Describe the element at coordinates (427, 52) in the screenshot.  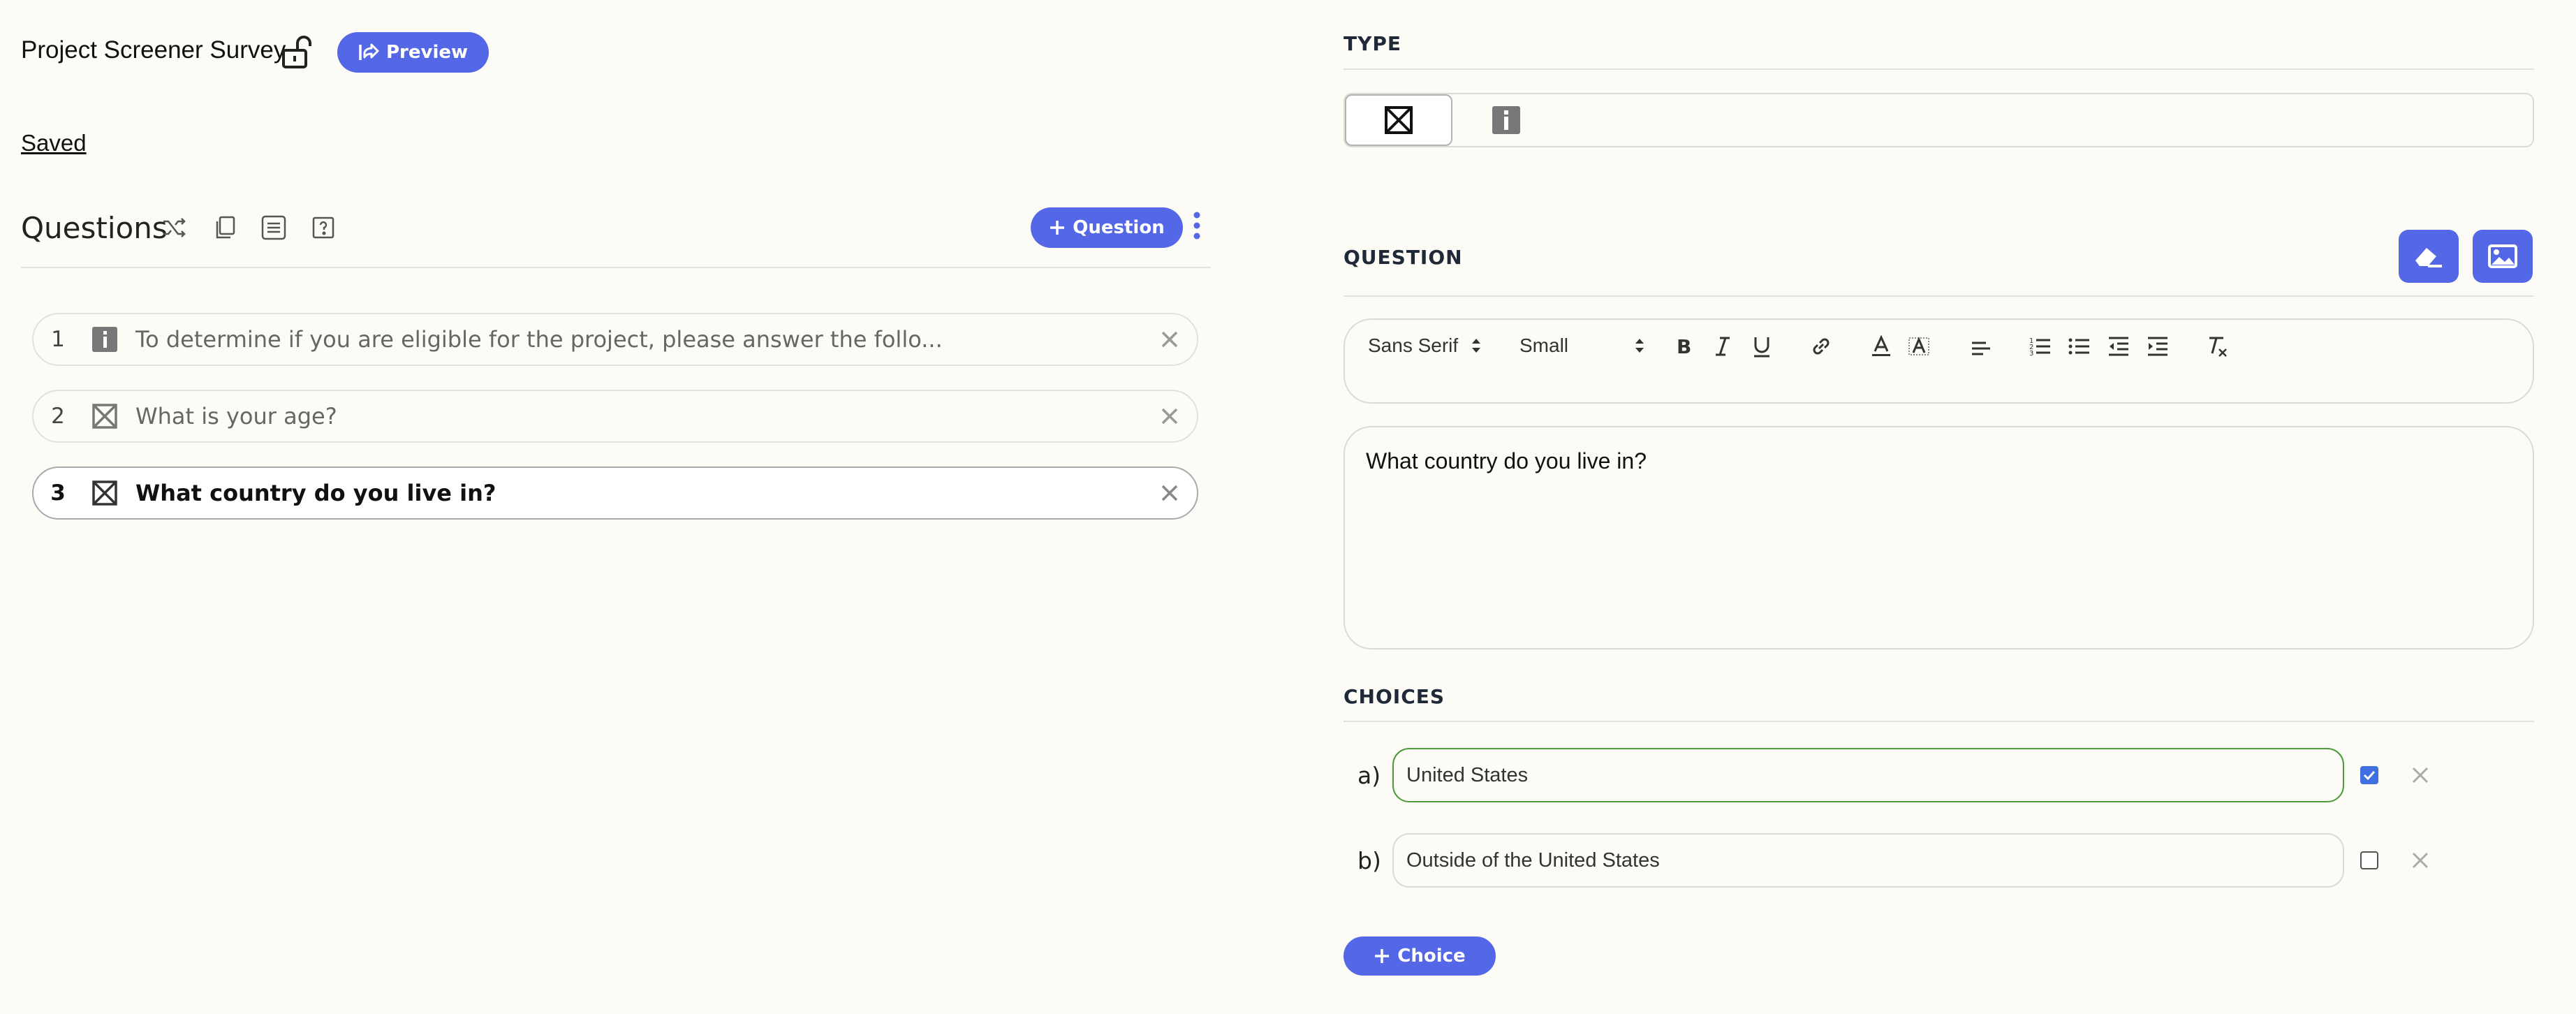
I see `preview-label: Preview` at that location.